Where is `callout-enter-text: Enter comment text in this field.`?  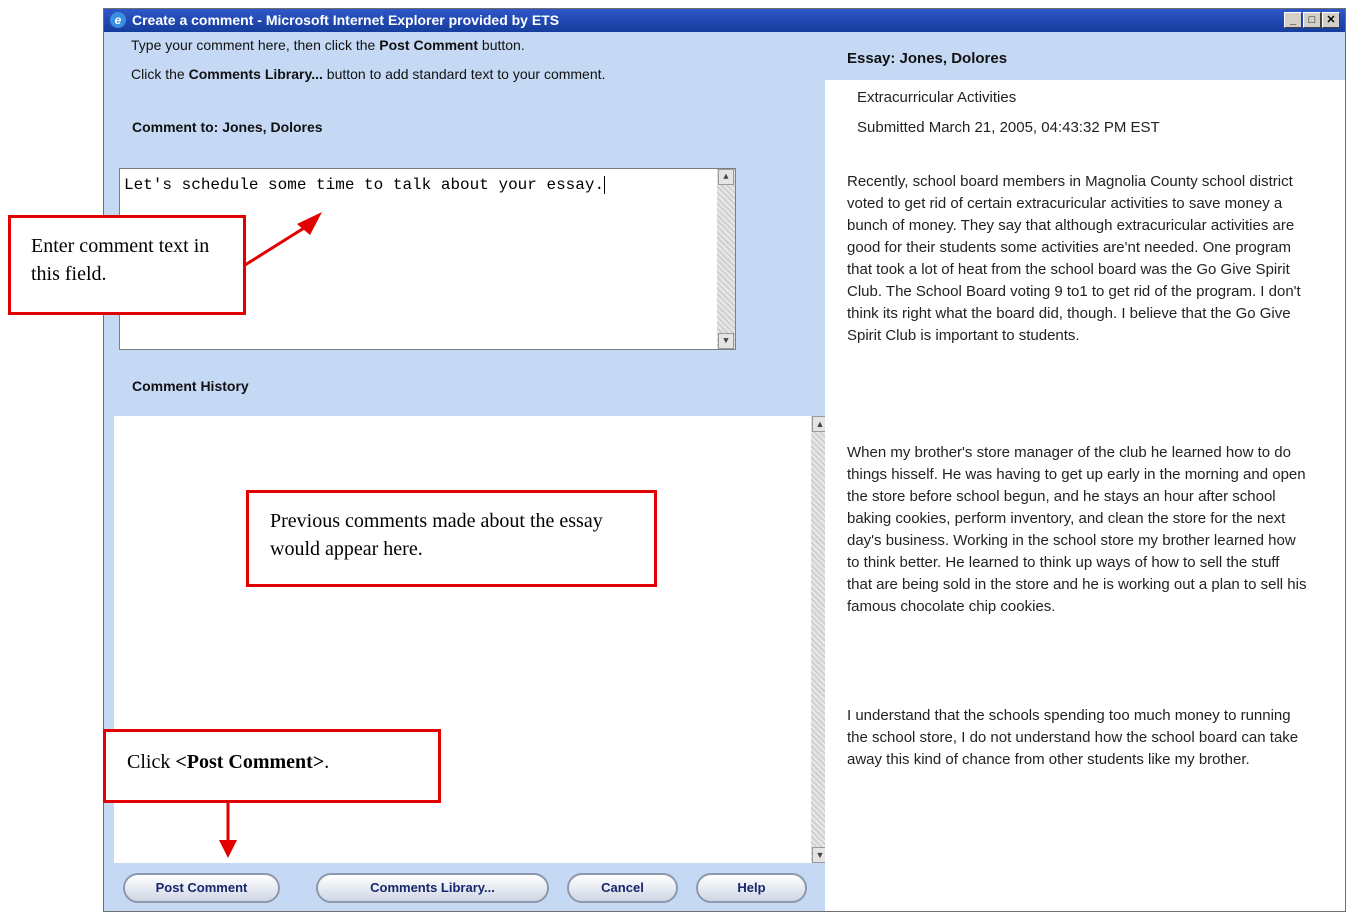 callout-enter-text: Enter comment text in this field. is located at coordinates (127, 265).